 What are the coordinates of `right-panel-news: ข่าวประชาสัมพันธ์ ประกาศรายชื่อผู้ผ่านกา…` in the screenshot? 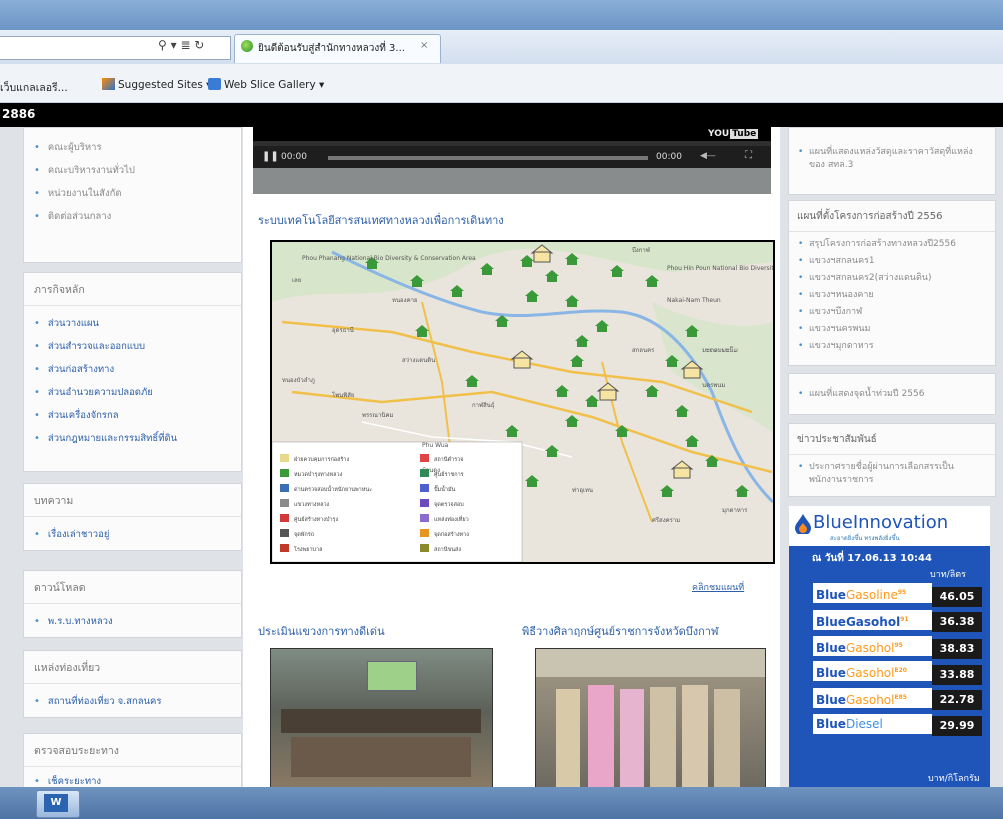 It's located at (892, 460).